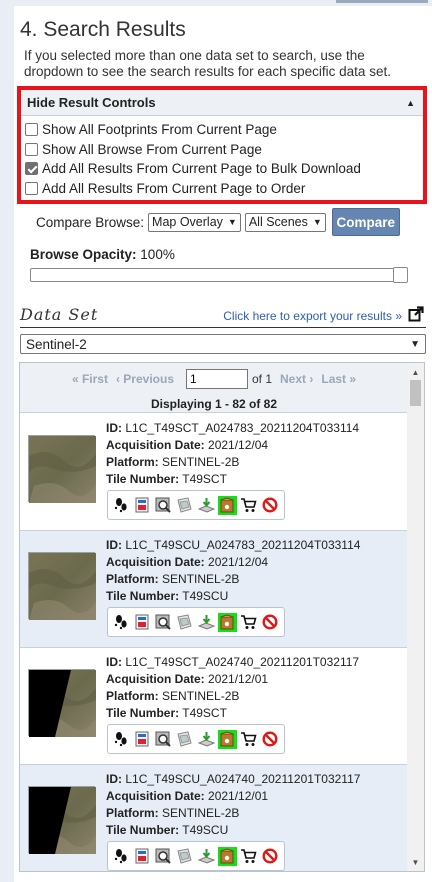 This screenshot has width=432, height=882. I want to click on first-page-link: « First, so click(90, 379).